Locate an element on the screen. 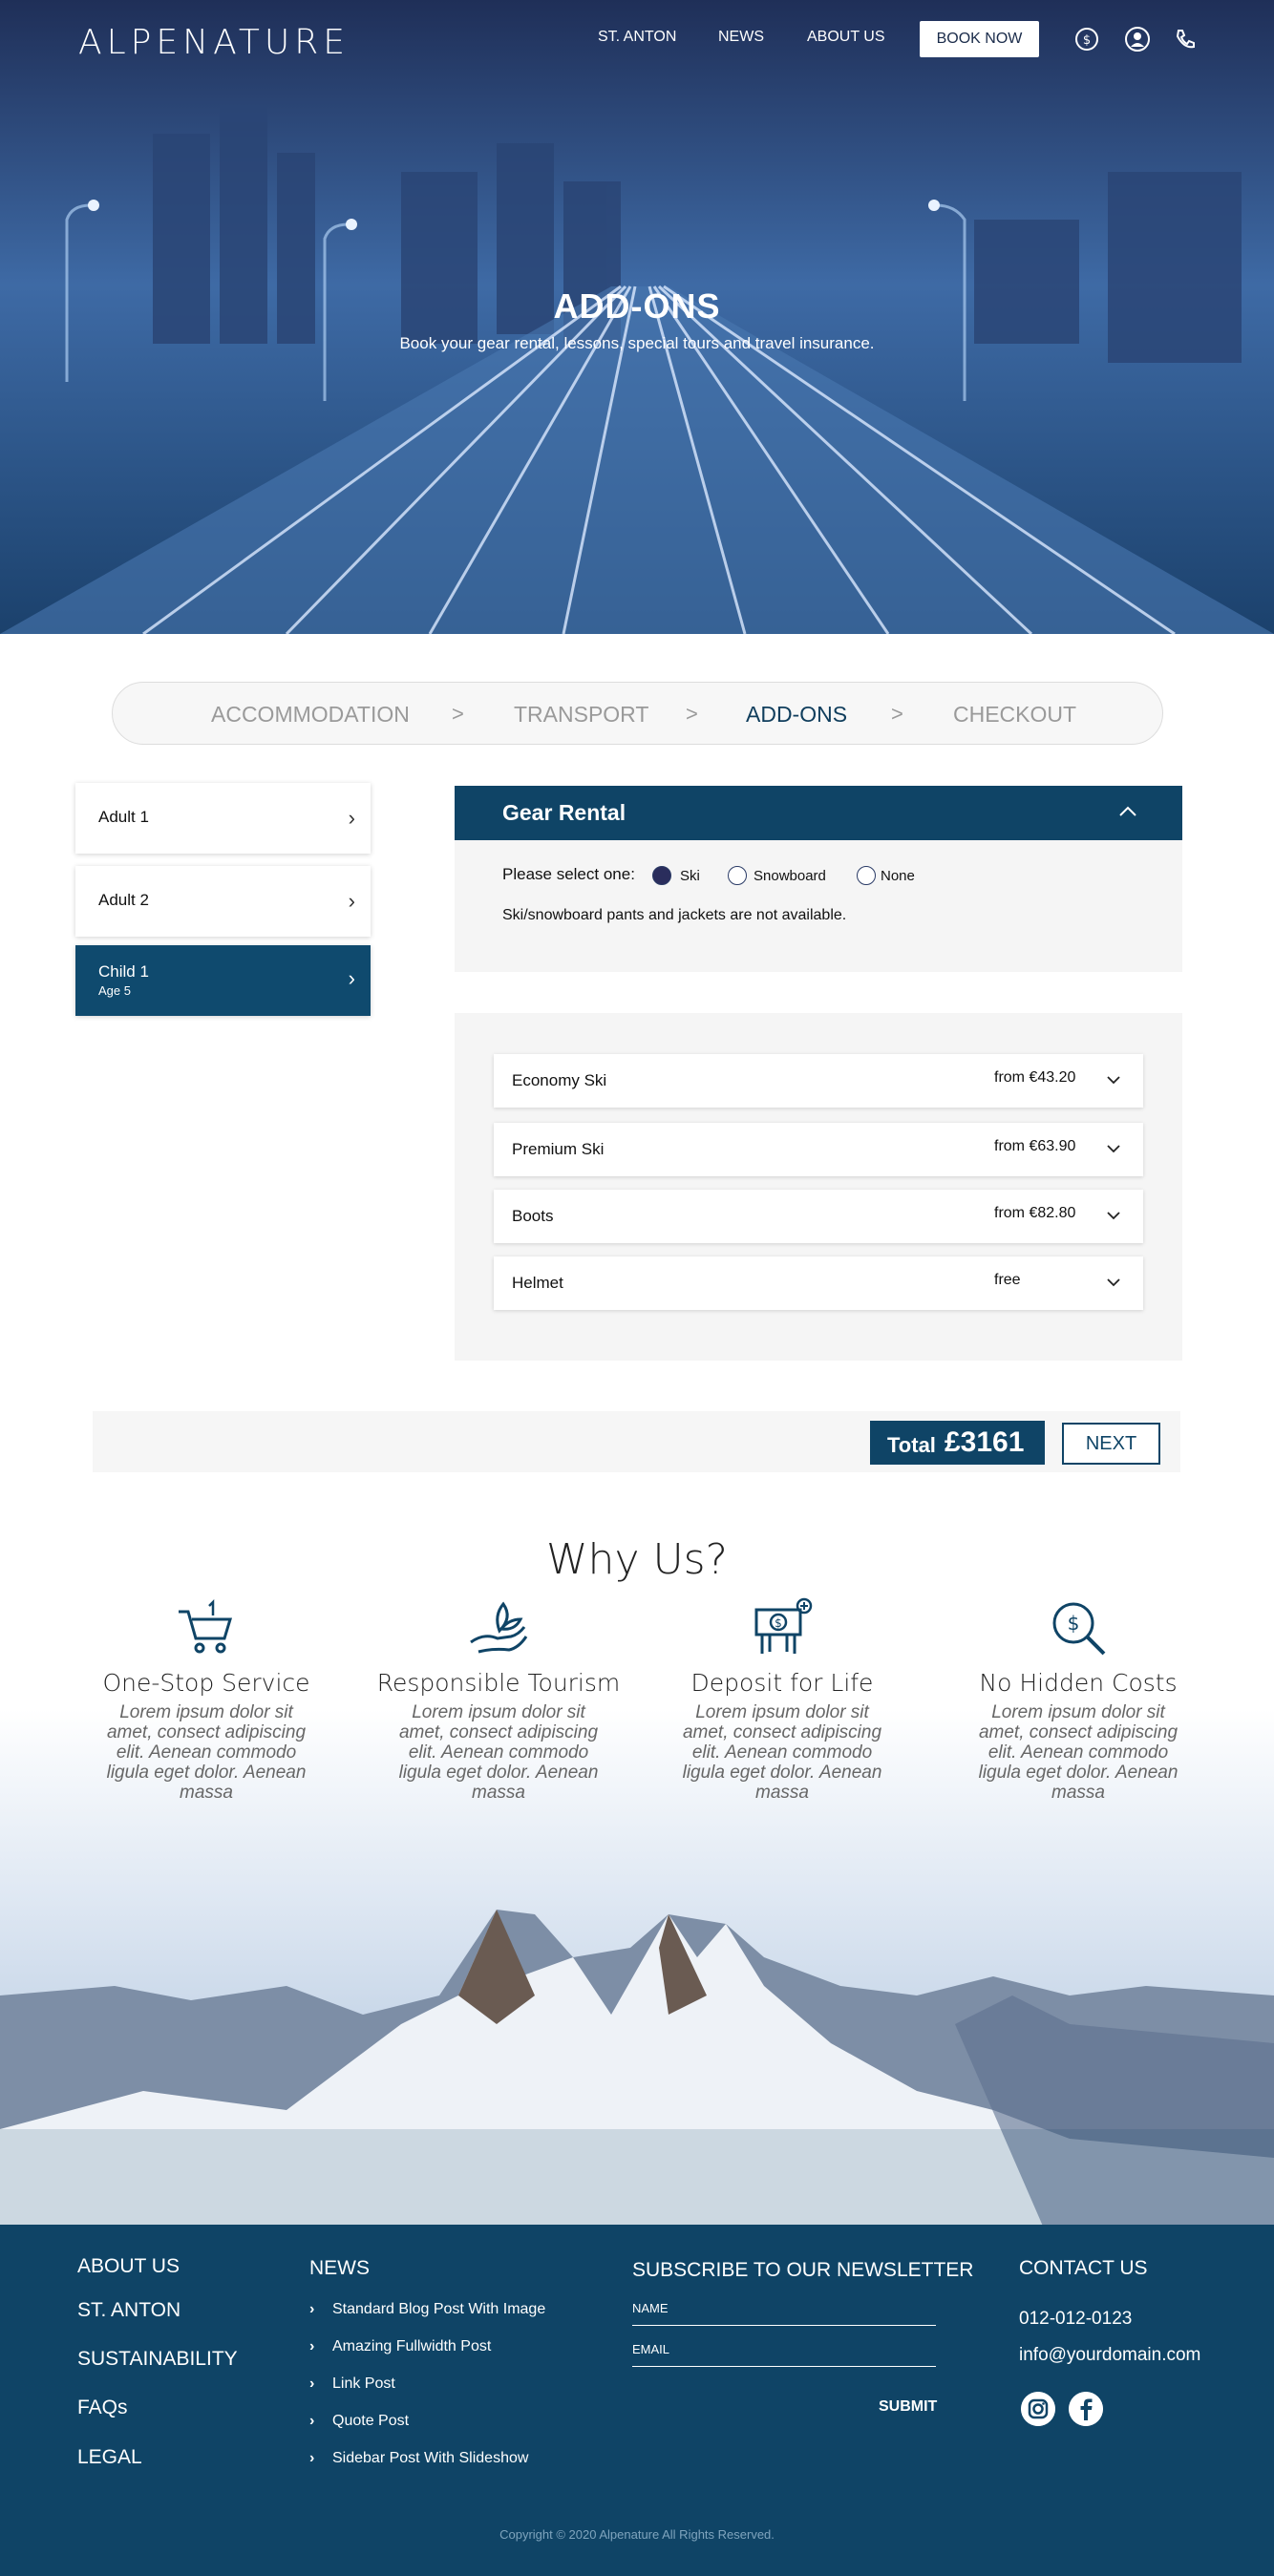 The image size is (1274, 2576). gear-item-boots: Boots from €82.80 is located at coordinates (819, 1216).